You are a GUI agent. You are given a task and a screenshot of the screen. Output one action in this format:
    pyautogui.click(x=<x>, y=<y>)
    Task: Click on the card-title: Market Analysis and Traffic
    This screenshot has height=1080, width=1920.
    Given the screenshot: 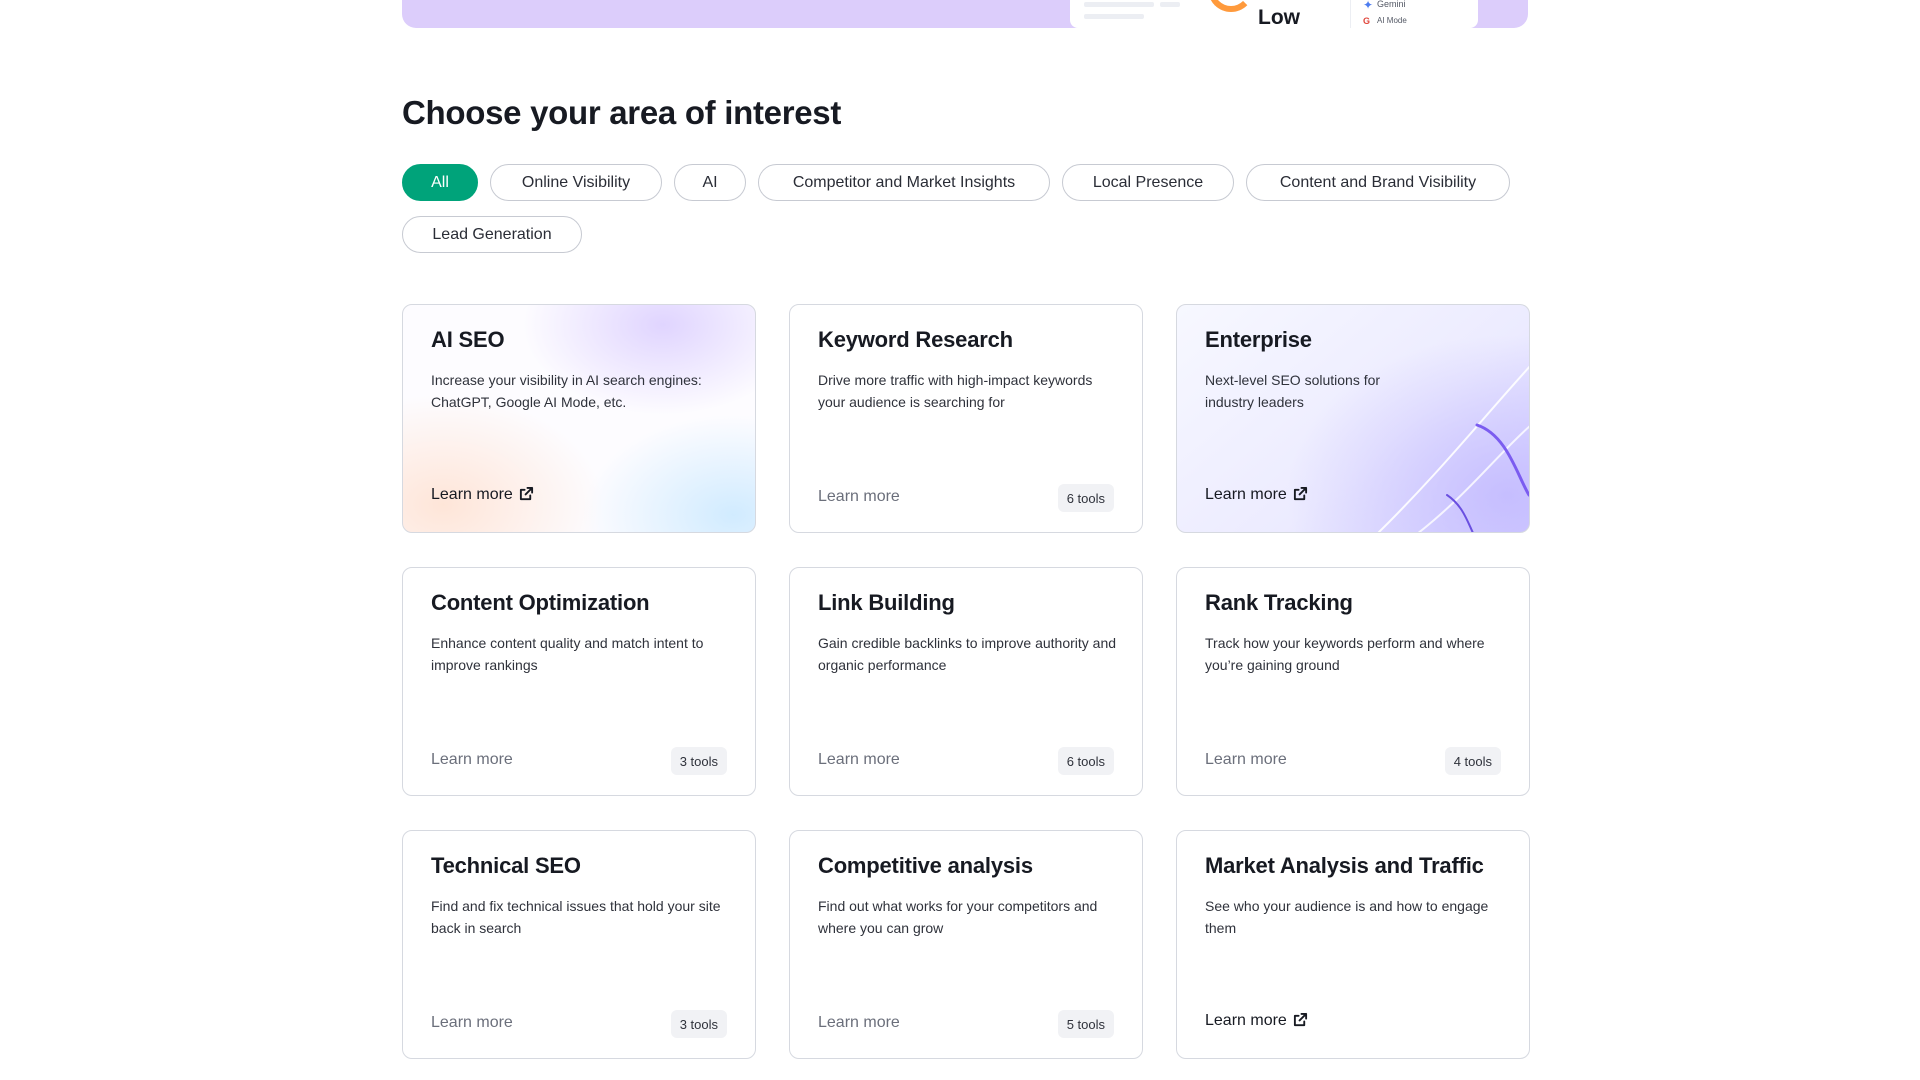 What is the action you would take?
    pyautogui.click(x=1344, y=865)
    